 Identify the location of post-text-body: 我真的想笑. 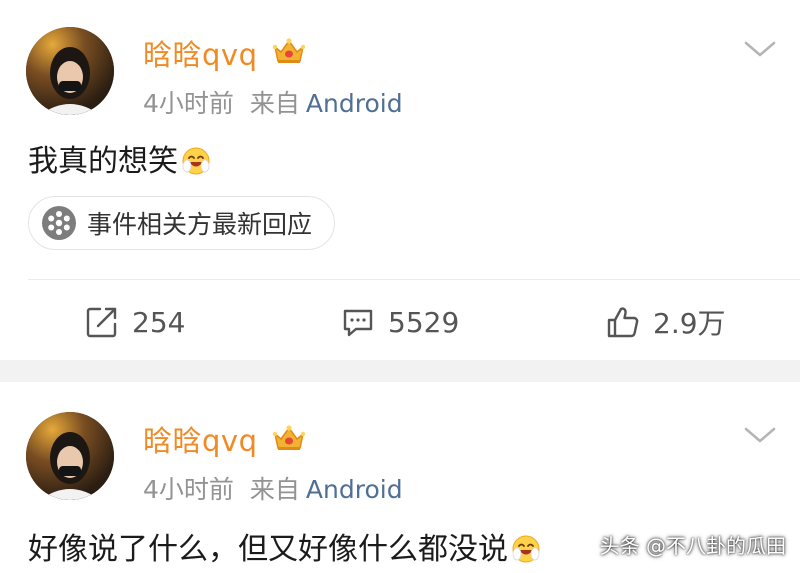
(103, 161).